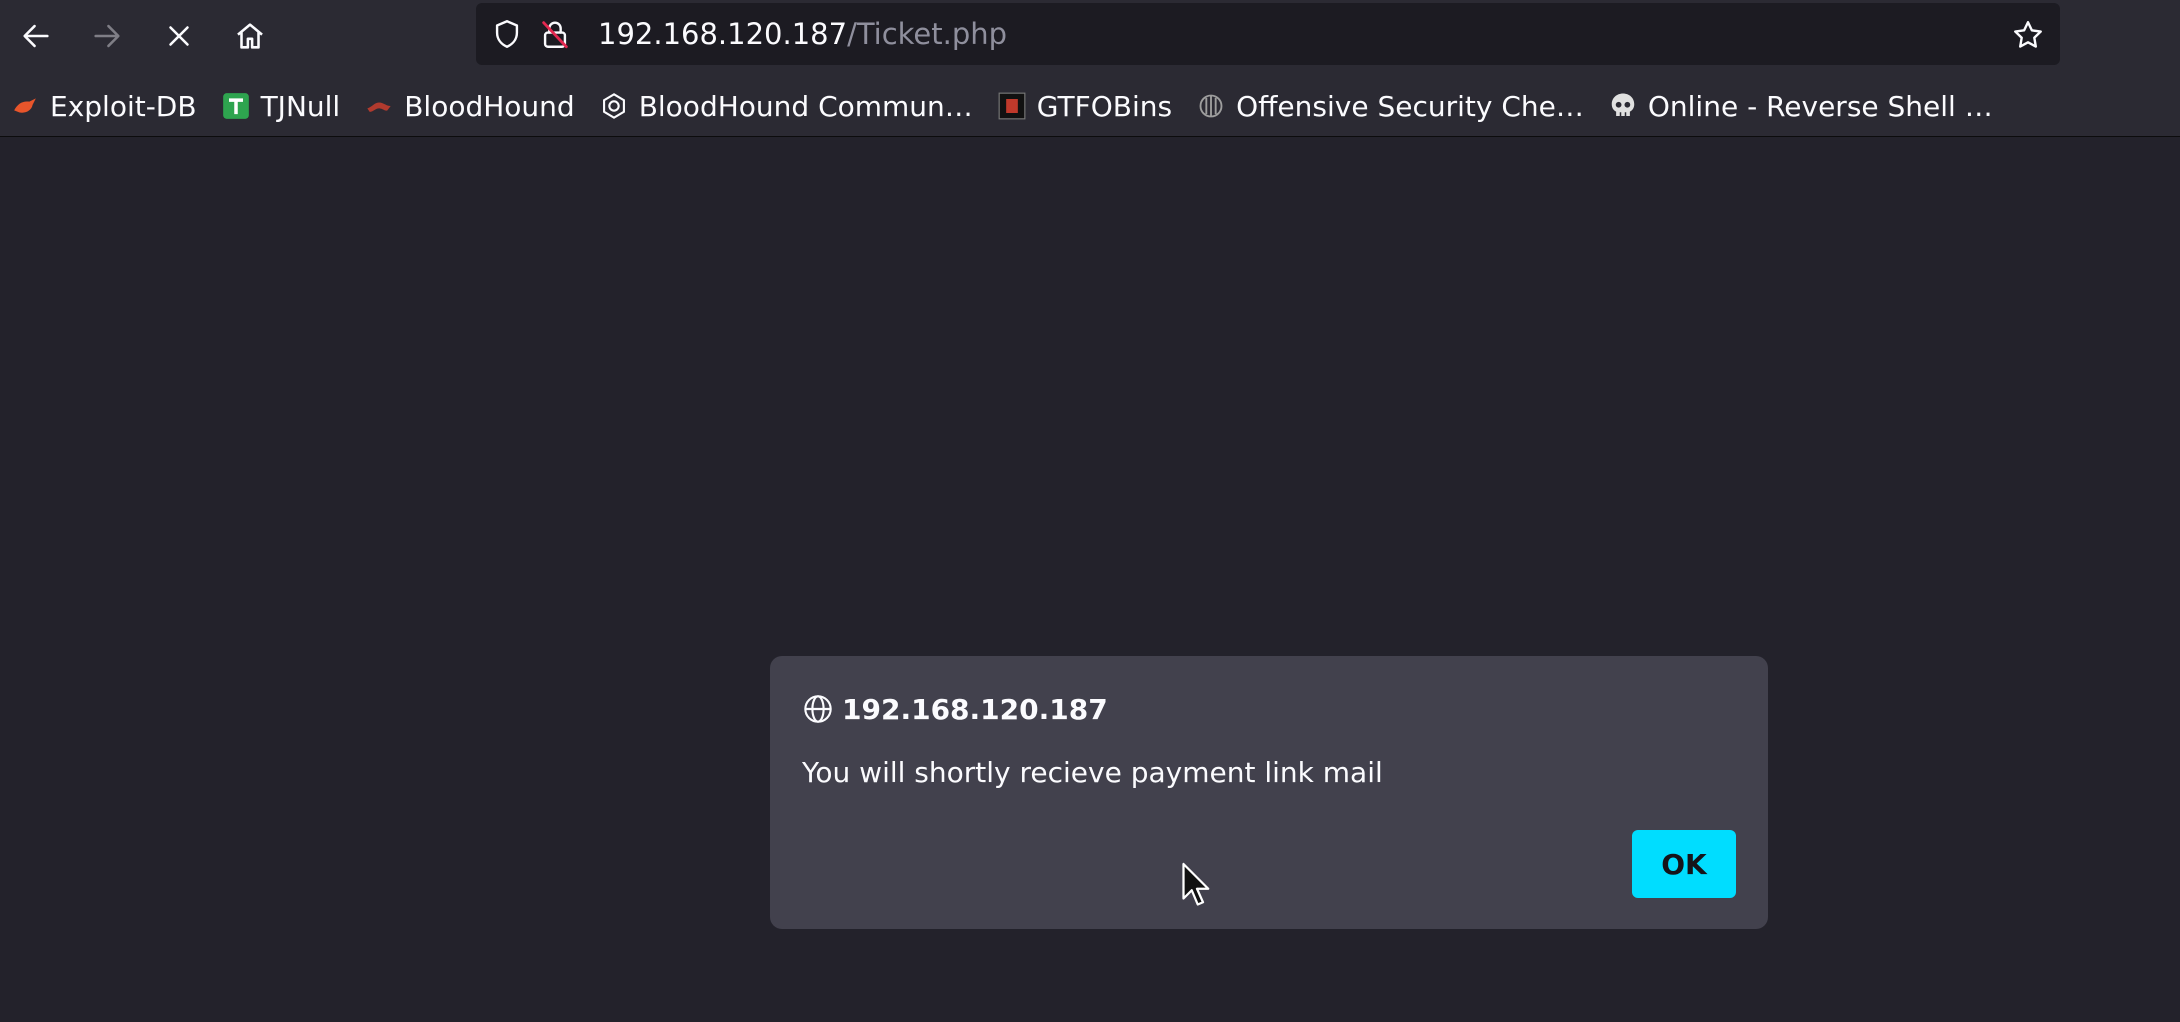  What do you see at coordinates (1196, 884) in the screenshot?
I see `mouse-cursor-icon` at bounding box center [1196, 884].